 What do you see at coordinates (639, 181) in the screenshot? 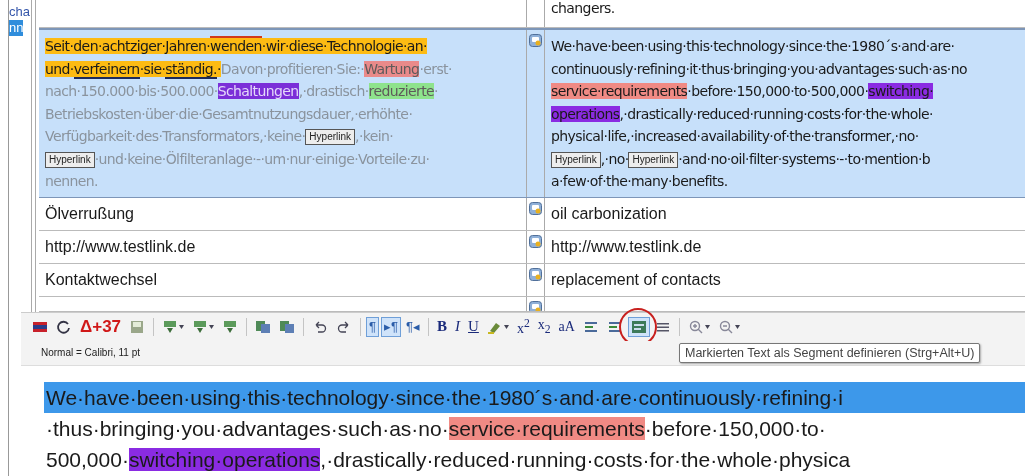
I see `segment-text: a·few·of·the·many·benefits.` at bounding box center [639, 181].